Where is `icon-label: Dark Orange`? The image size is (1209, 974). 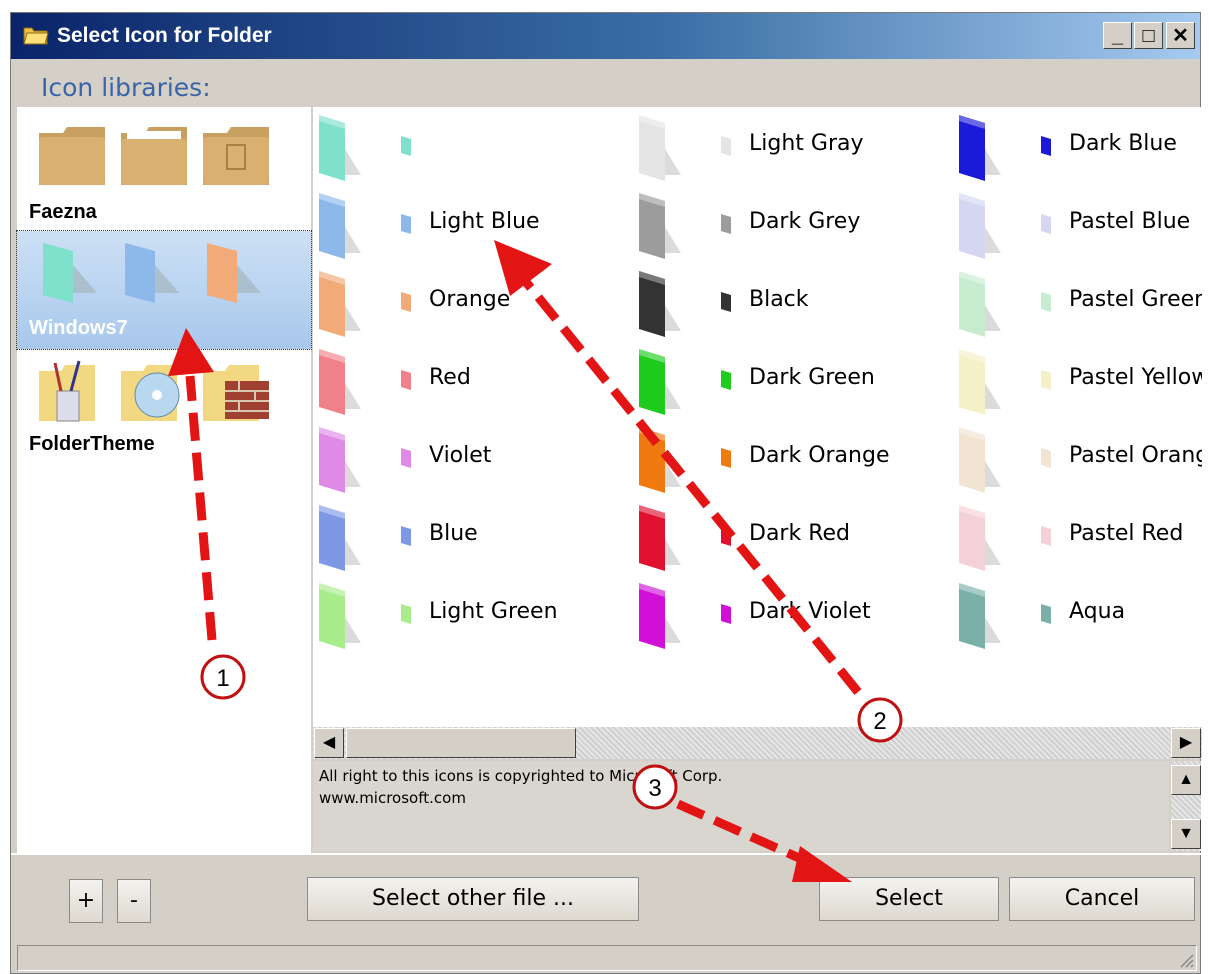 icon-label: Dark Orange is located at coordinates (819, 455).